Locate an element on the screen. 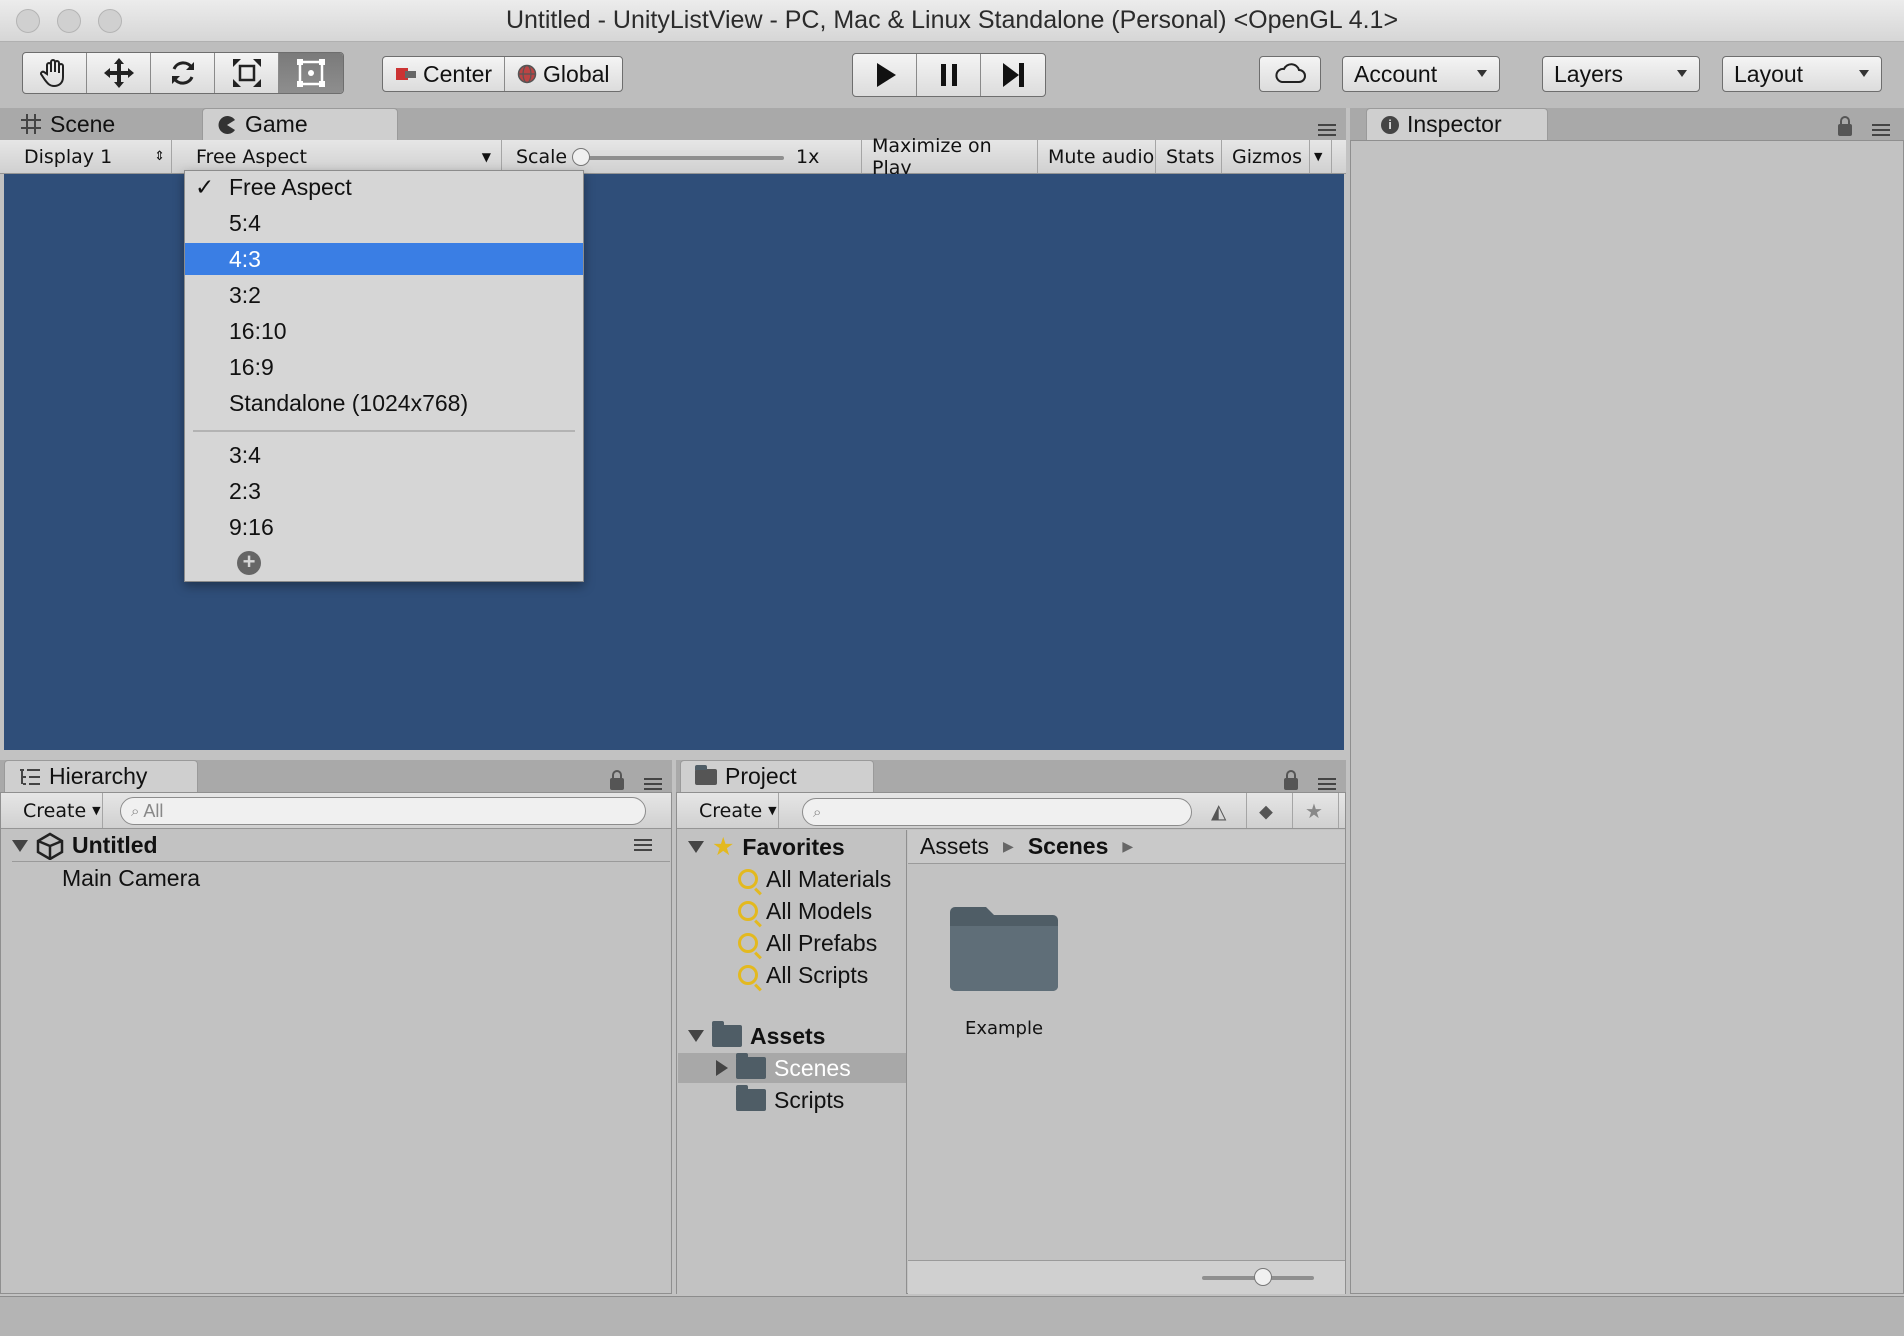 The height and width of the screenshot is (1336, 1904). mute-audio-toggle: Mute audio is located at coordinates (1097, 156).